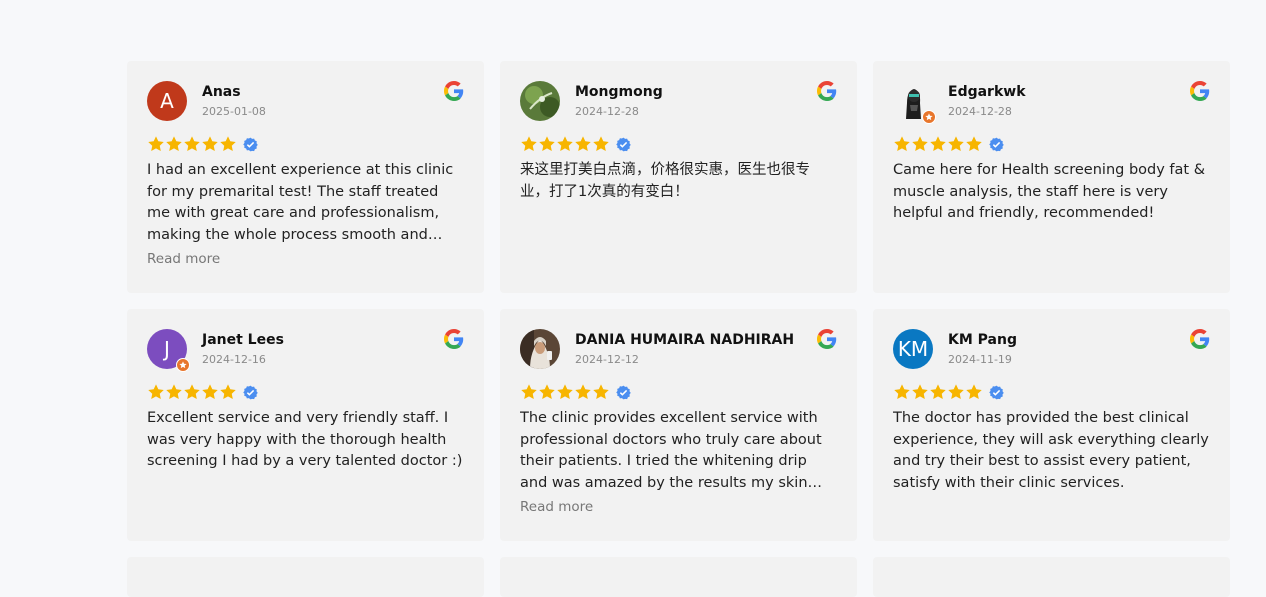  Describe the element at coordinates (665, 181) in the screenshot. I see `review-text: 来这里打美白点滴，价格很实惠，医生也很专业，打了1次真的有变白！` at that location.